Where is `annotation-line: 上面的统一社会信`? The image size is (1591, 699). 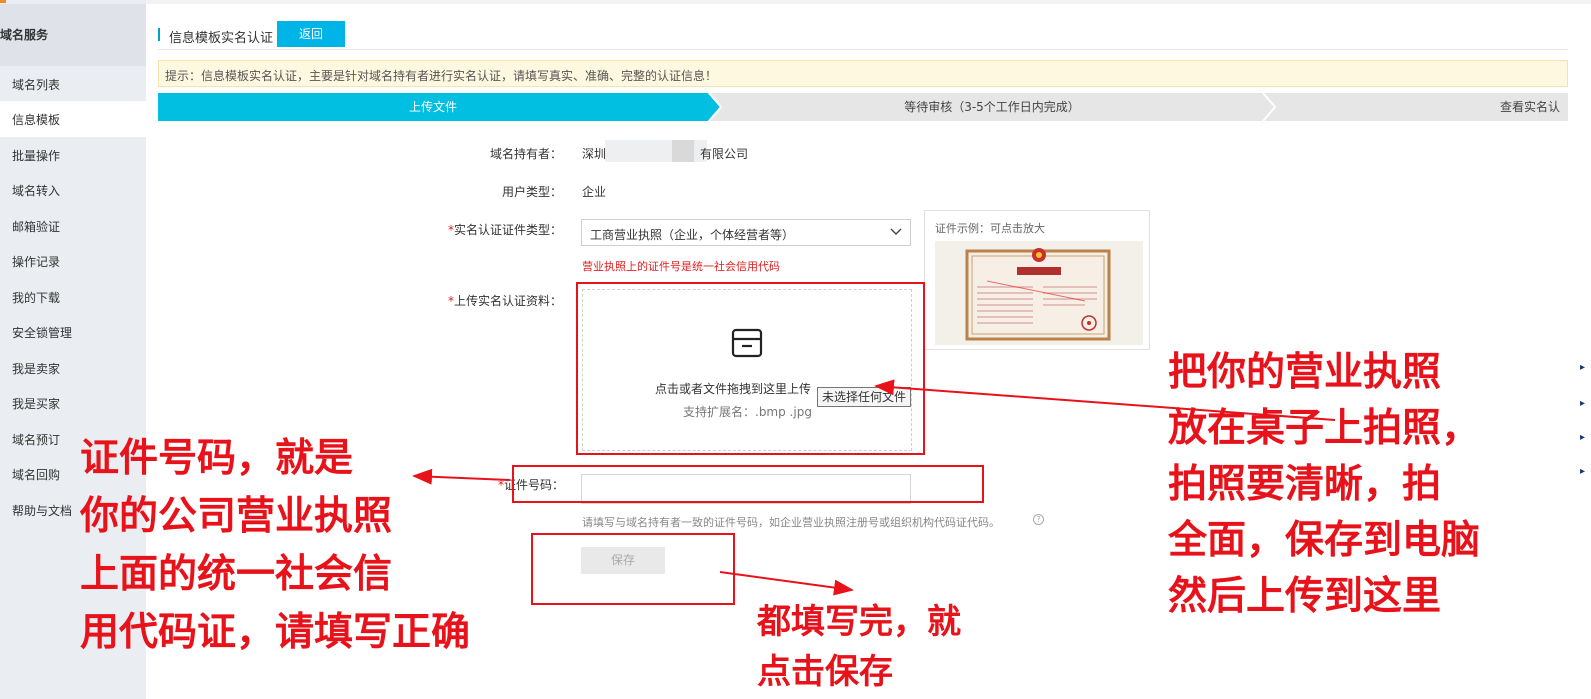 annotation-line: 上面的统一社会信 is located at coordinates (236, 574).